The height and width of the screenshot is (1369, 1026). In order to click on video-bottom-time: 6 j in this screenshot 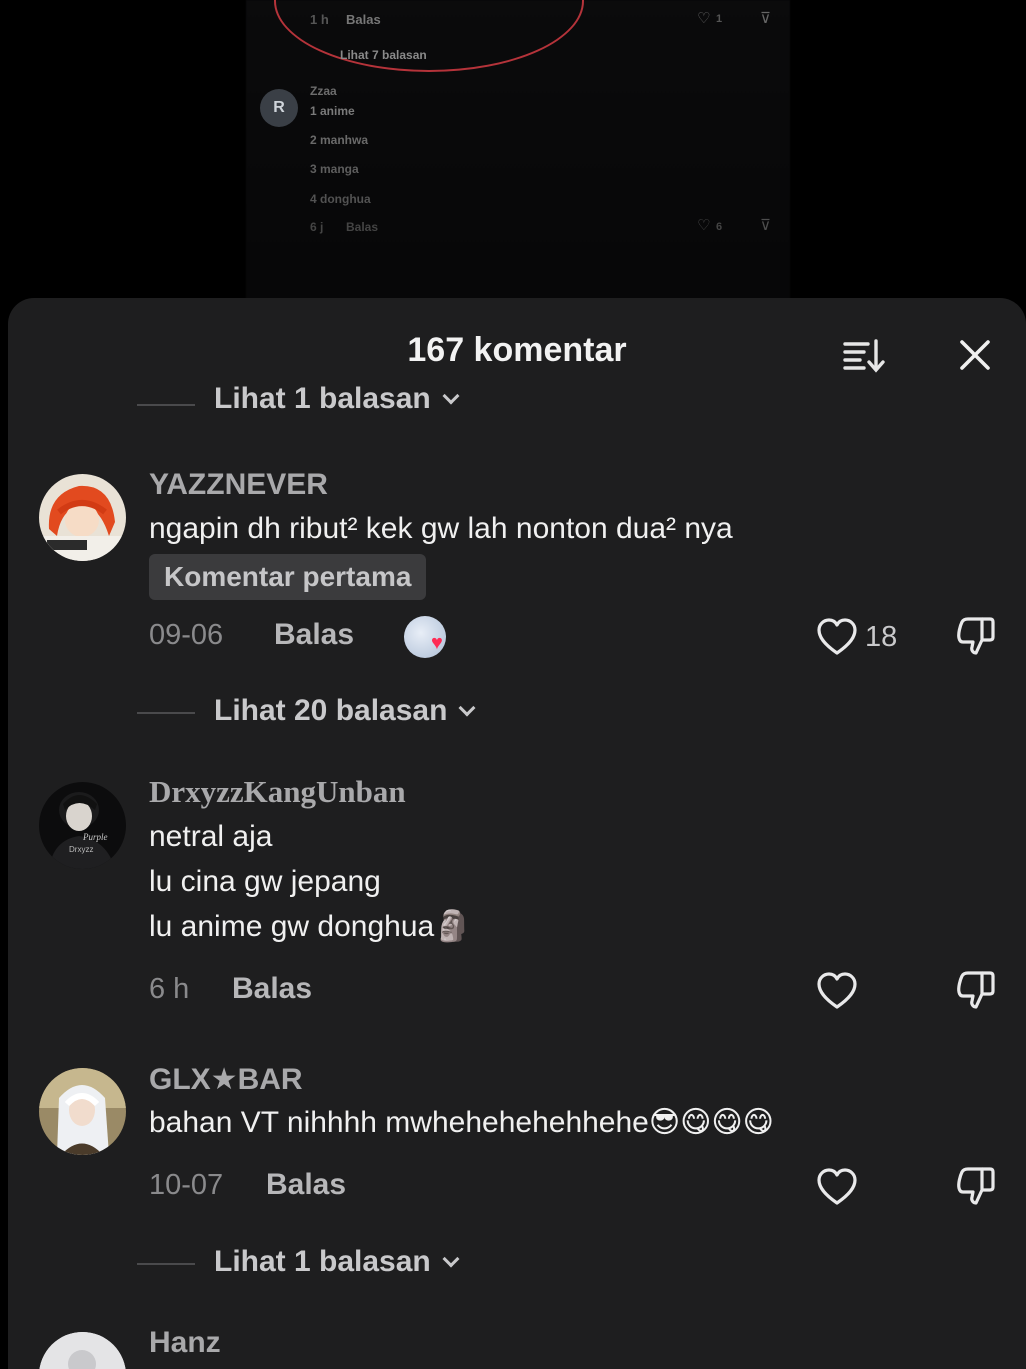, I will do `click(317, 227)`.